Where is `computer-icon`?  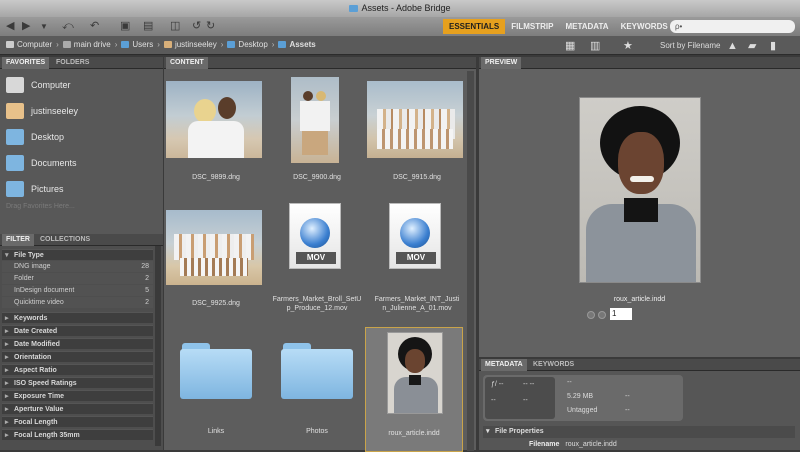 computer-icon is located at coordinates (15, 85).